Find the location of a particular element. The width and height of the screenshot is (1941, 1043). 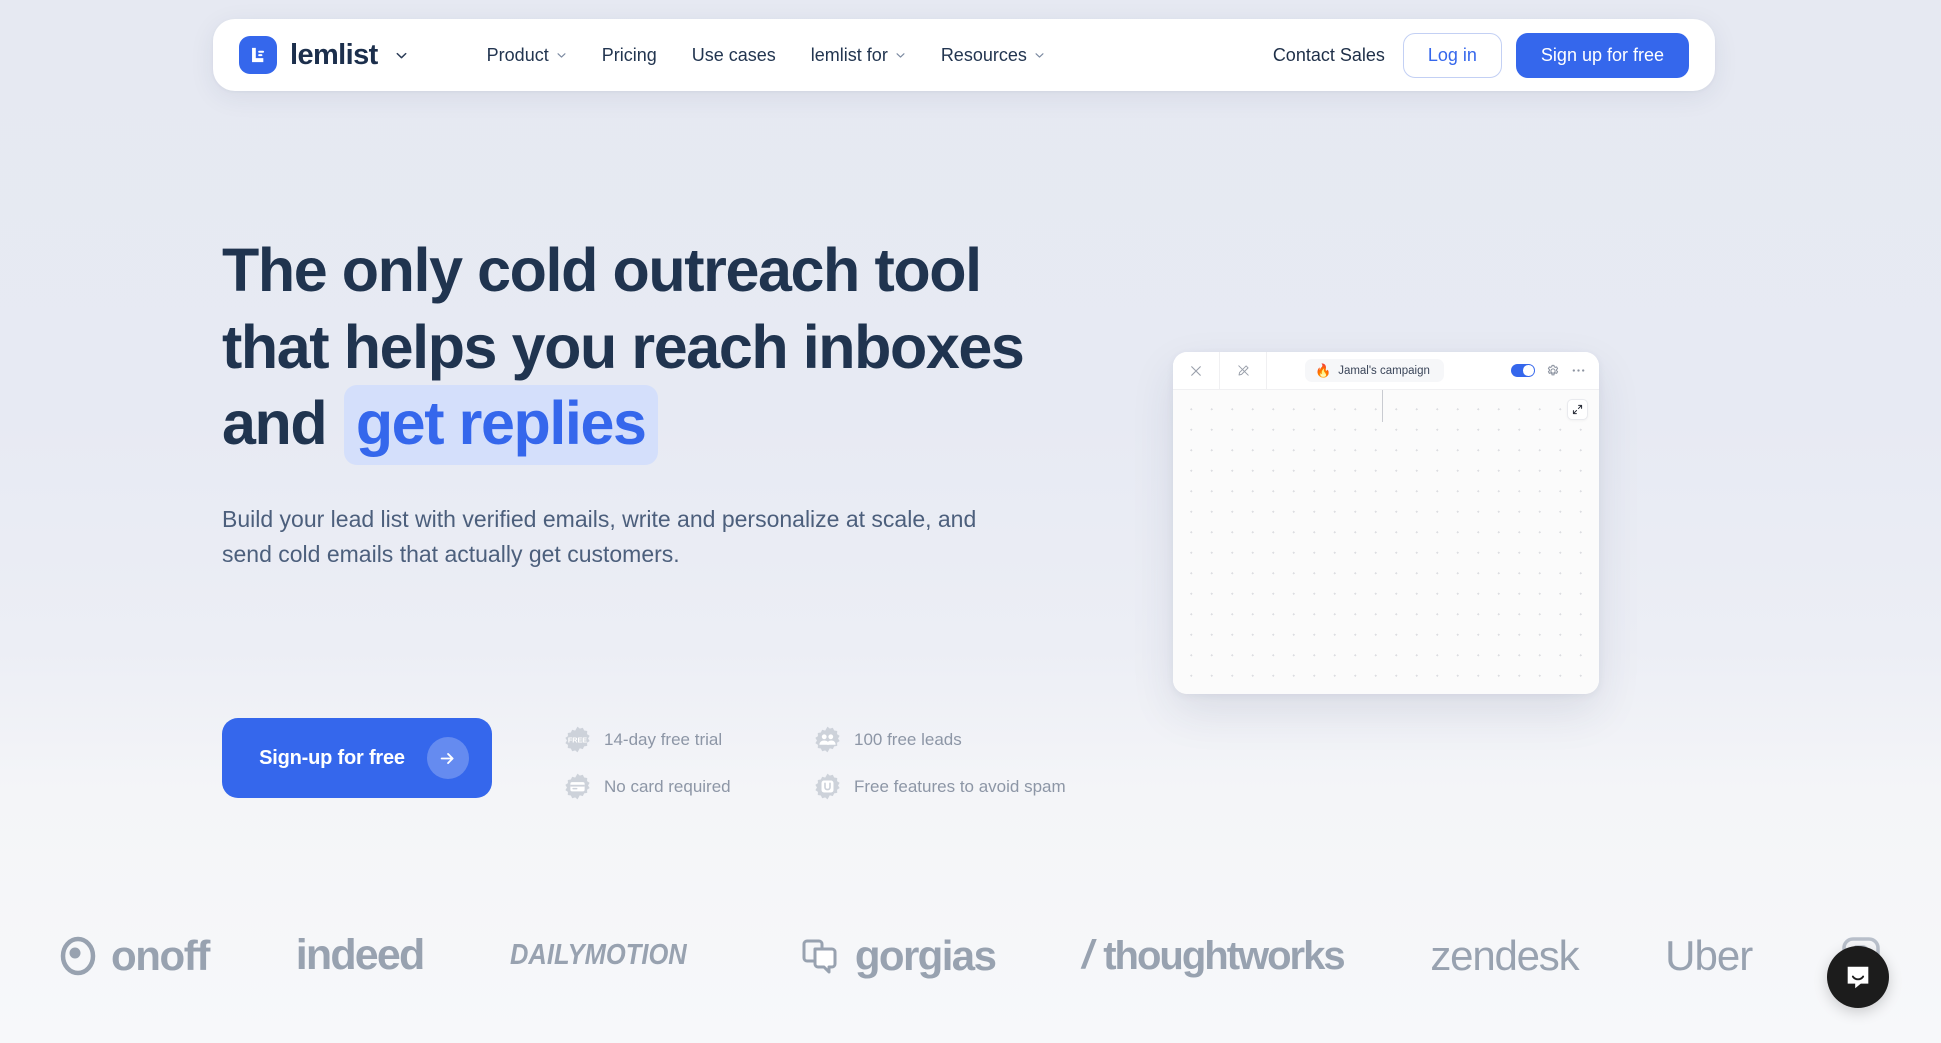

flame-icon: 🔥 is located at coordinates (1323, 370).